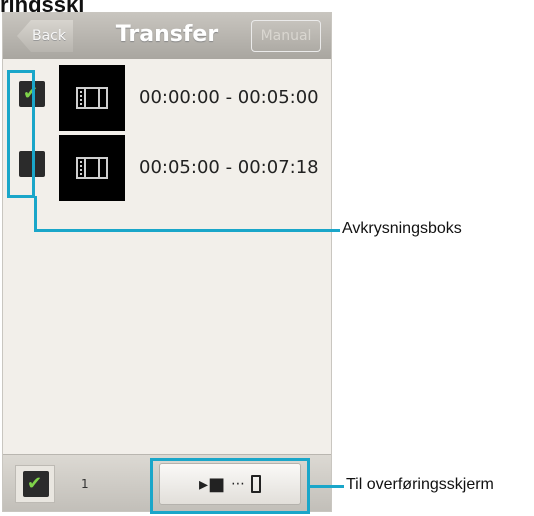 This screenshot has height=516, width=534. Describe the element at coordinates (35, 213) in the screenshot. I see `checkbox-callout-line-vertical` at that location.